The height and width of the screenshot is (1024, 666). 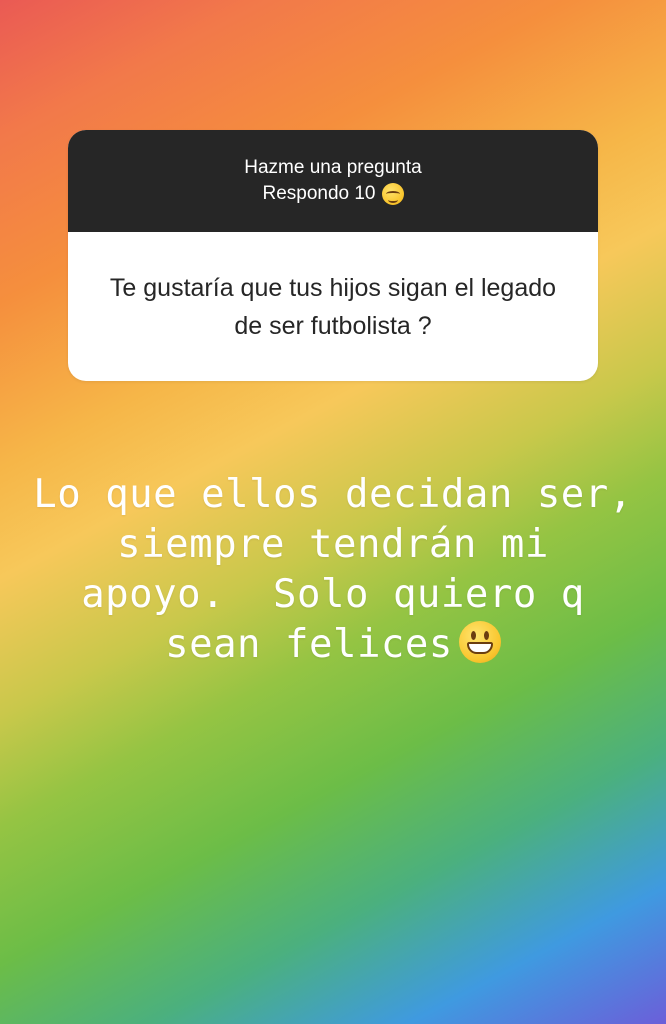 I want to click on question-subprompt: Respondo 10, so click(x=333, y=194).